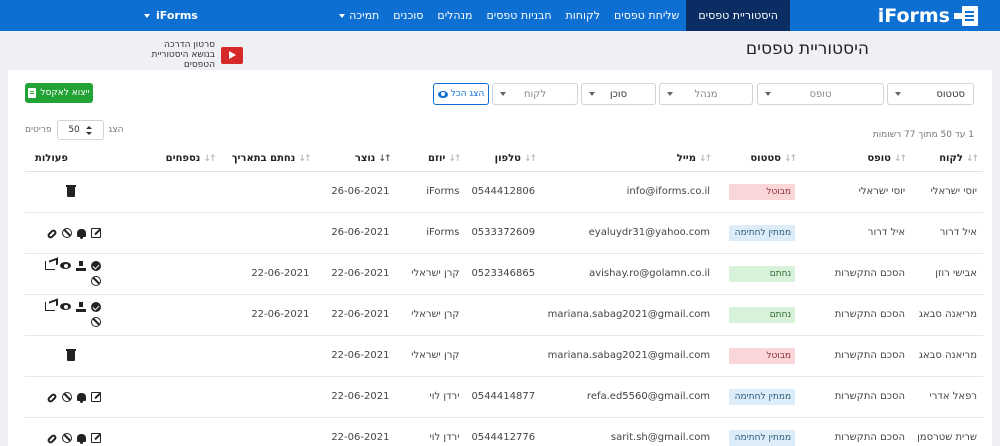 This screenshot has width=1000, height=446. What do you see at coordinates (930, 94) in the screenshot?
I see `status-filter: סטטוס` at bounding box center [930, 94].